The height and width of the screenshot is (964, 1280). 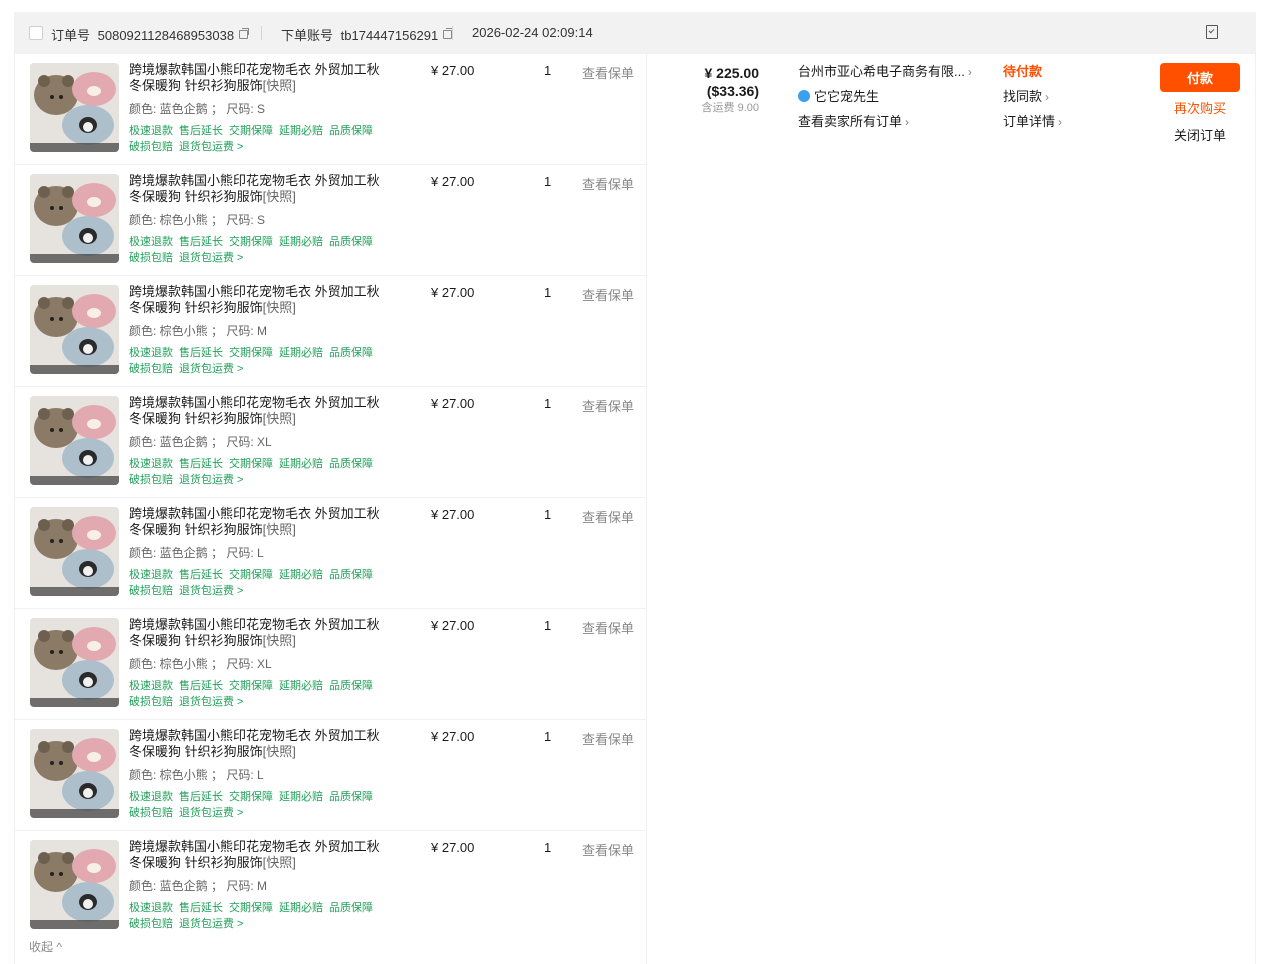 I want to click on close-order-link: 关闭订单, so click(x=1200, y=136).